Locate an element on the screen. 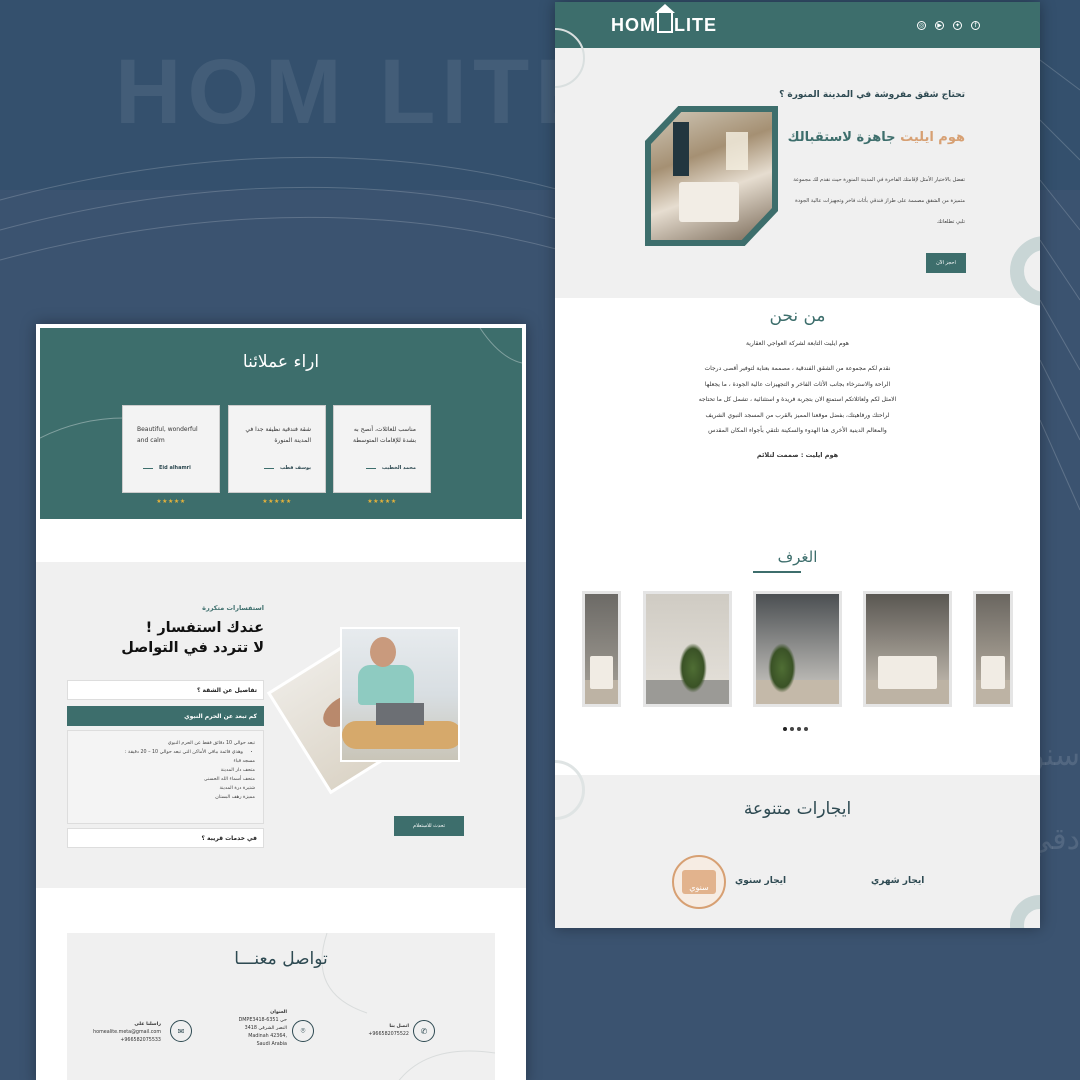  testimonial-author-name: محمد الخطيب is located at coordinates (398, 468).